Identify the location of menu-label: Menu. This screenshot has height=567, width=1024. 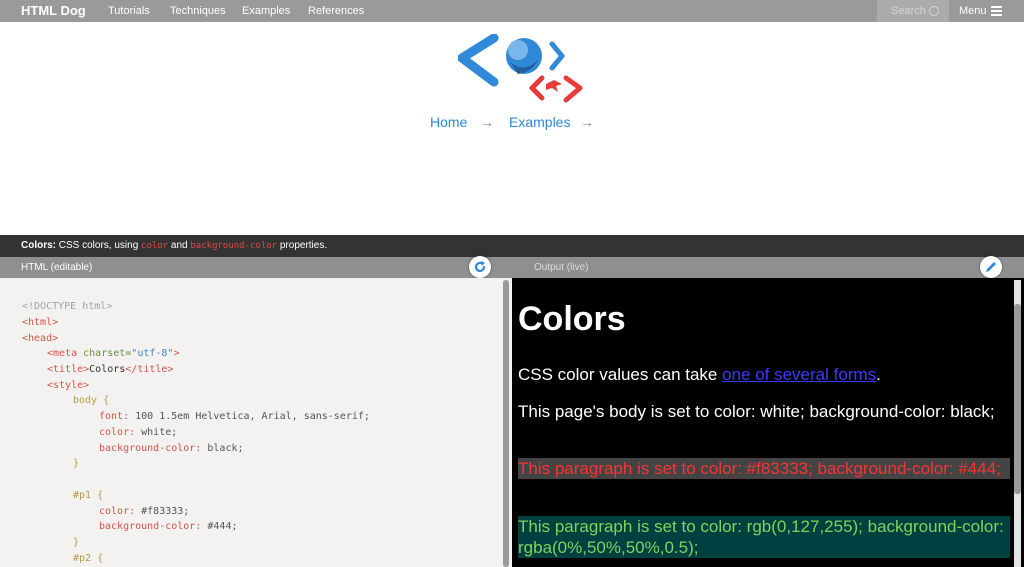
(973, 11).